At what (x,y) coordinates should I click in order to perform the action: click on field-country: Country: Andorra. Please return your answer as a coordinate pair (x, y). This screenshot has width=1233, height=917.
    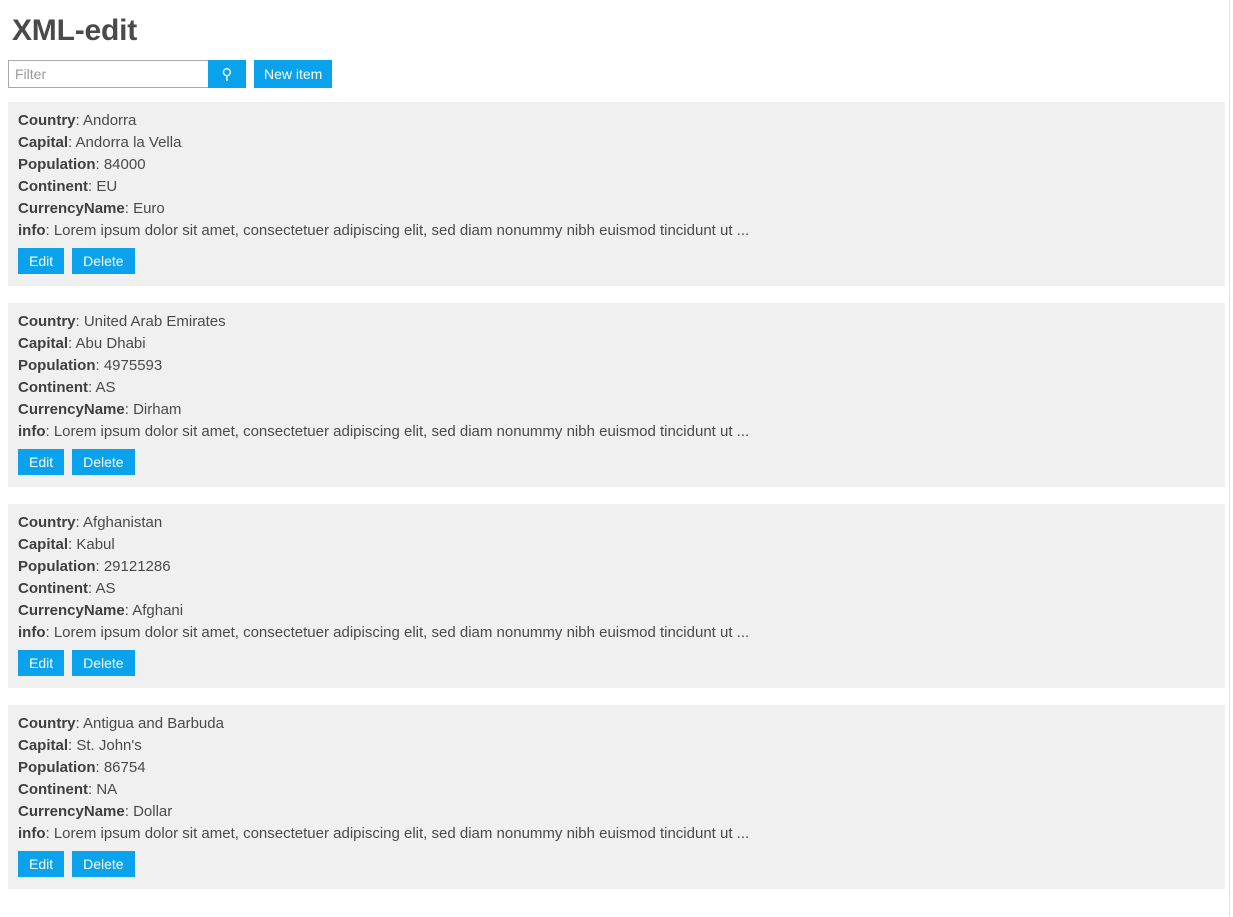
    Looking at the image, I should click on (616, 121).